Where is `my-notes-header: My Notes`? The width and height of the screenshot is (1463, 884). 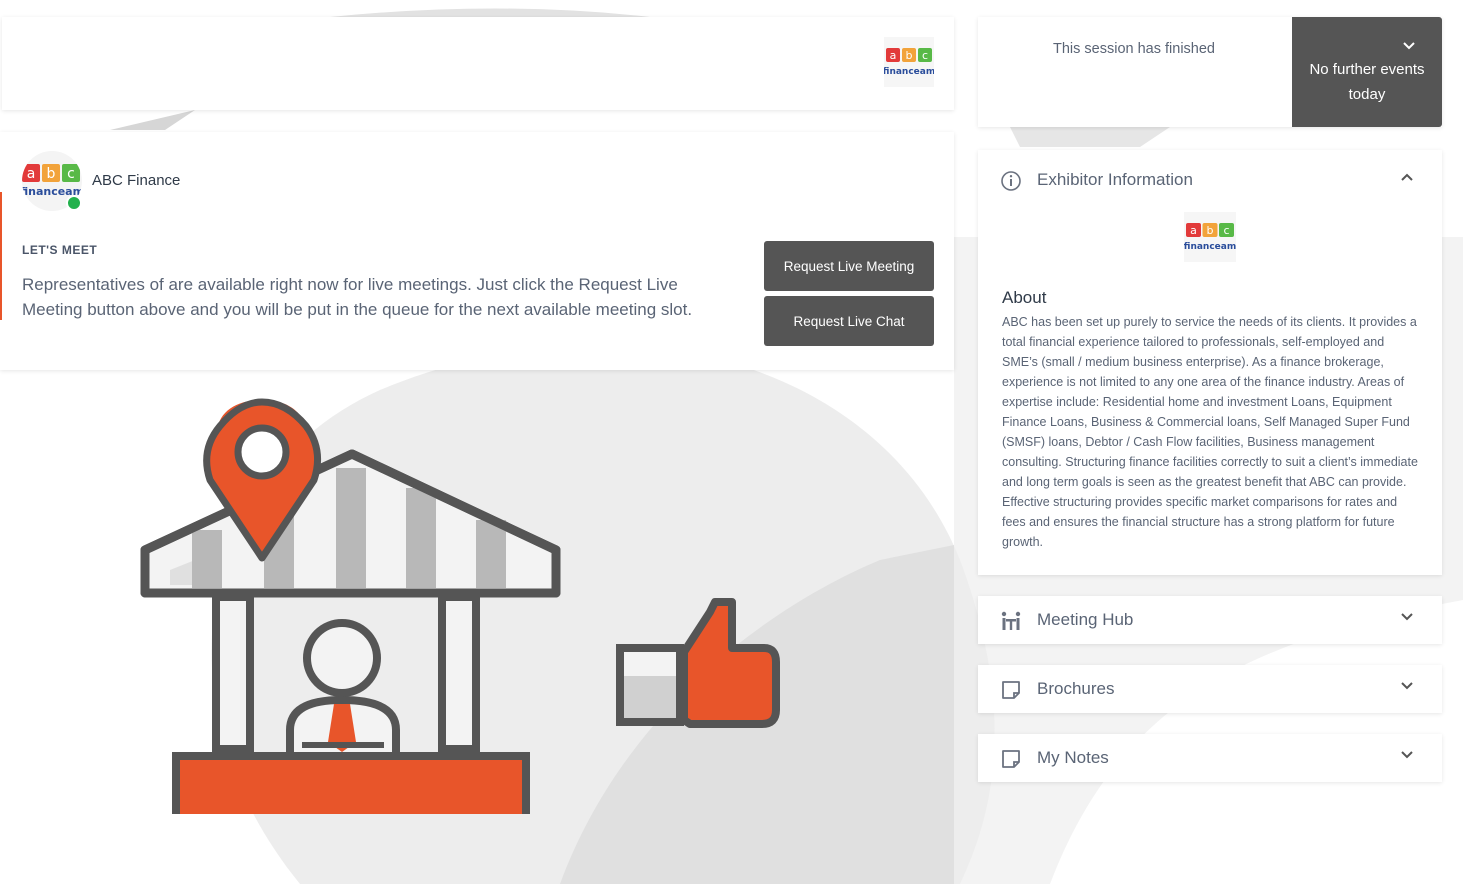
my-notes-header: My Notes is located at coordinates (1210, 758).